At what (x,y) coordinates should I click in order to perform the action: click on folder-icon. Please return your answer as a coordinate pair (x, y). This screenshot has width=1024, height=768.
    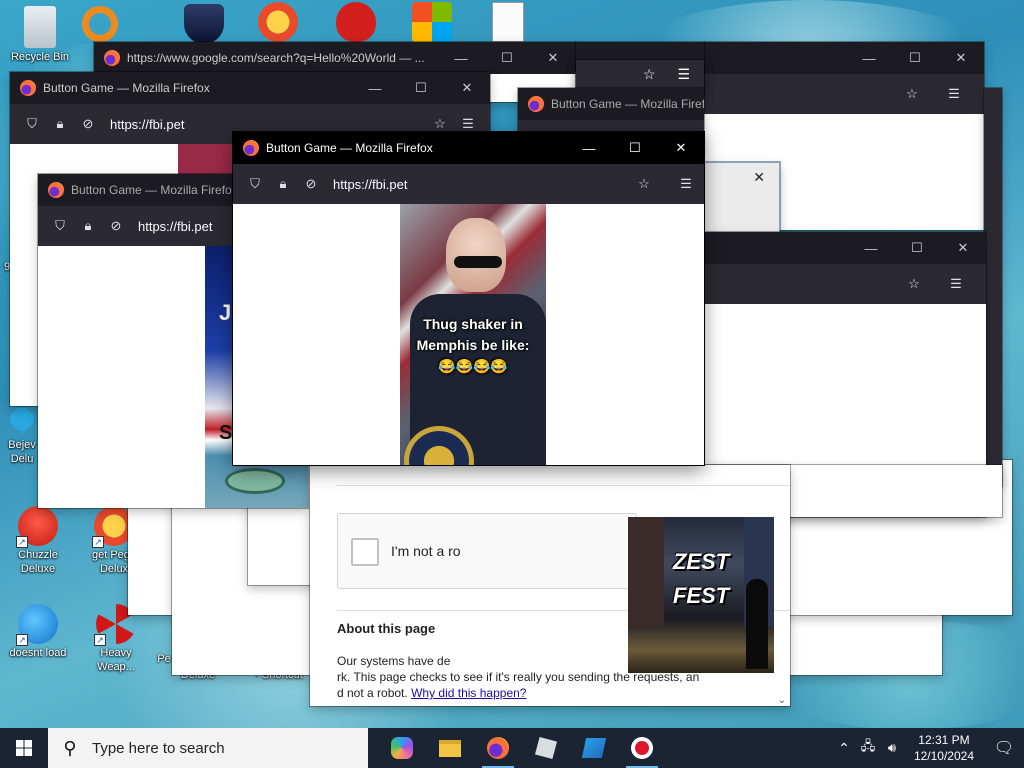
    Looking at the image, I should click on (450, 748).